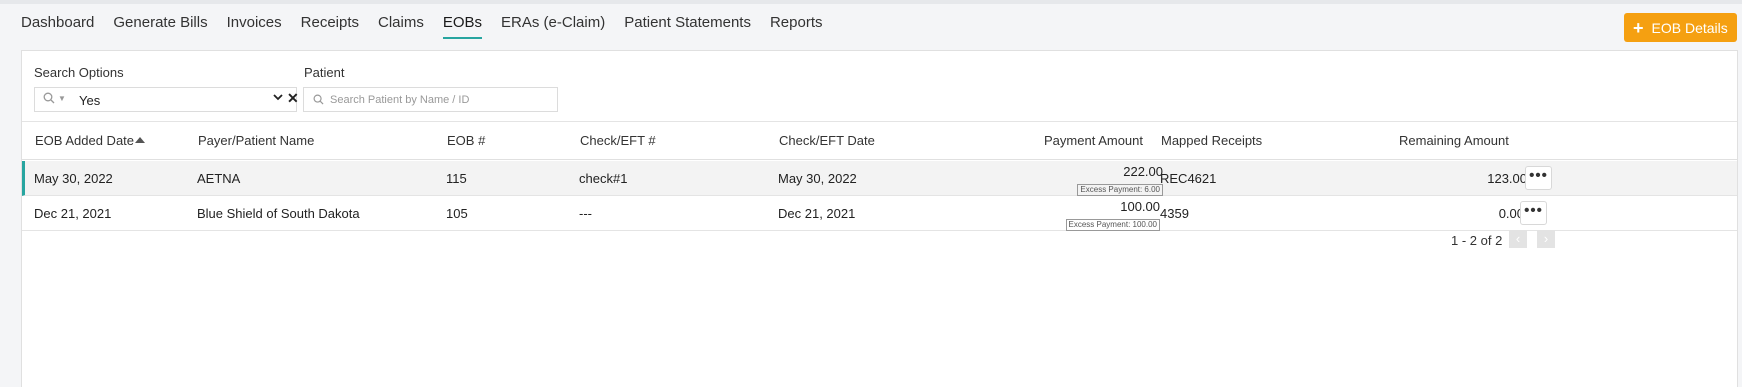 The image size is (1742, 387). Describe the element at coordinates (293, 98) in the screenshot. I see `clear-icon: ✕` at that location.